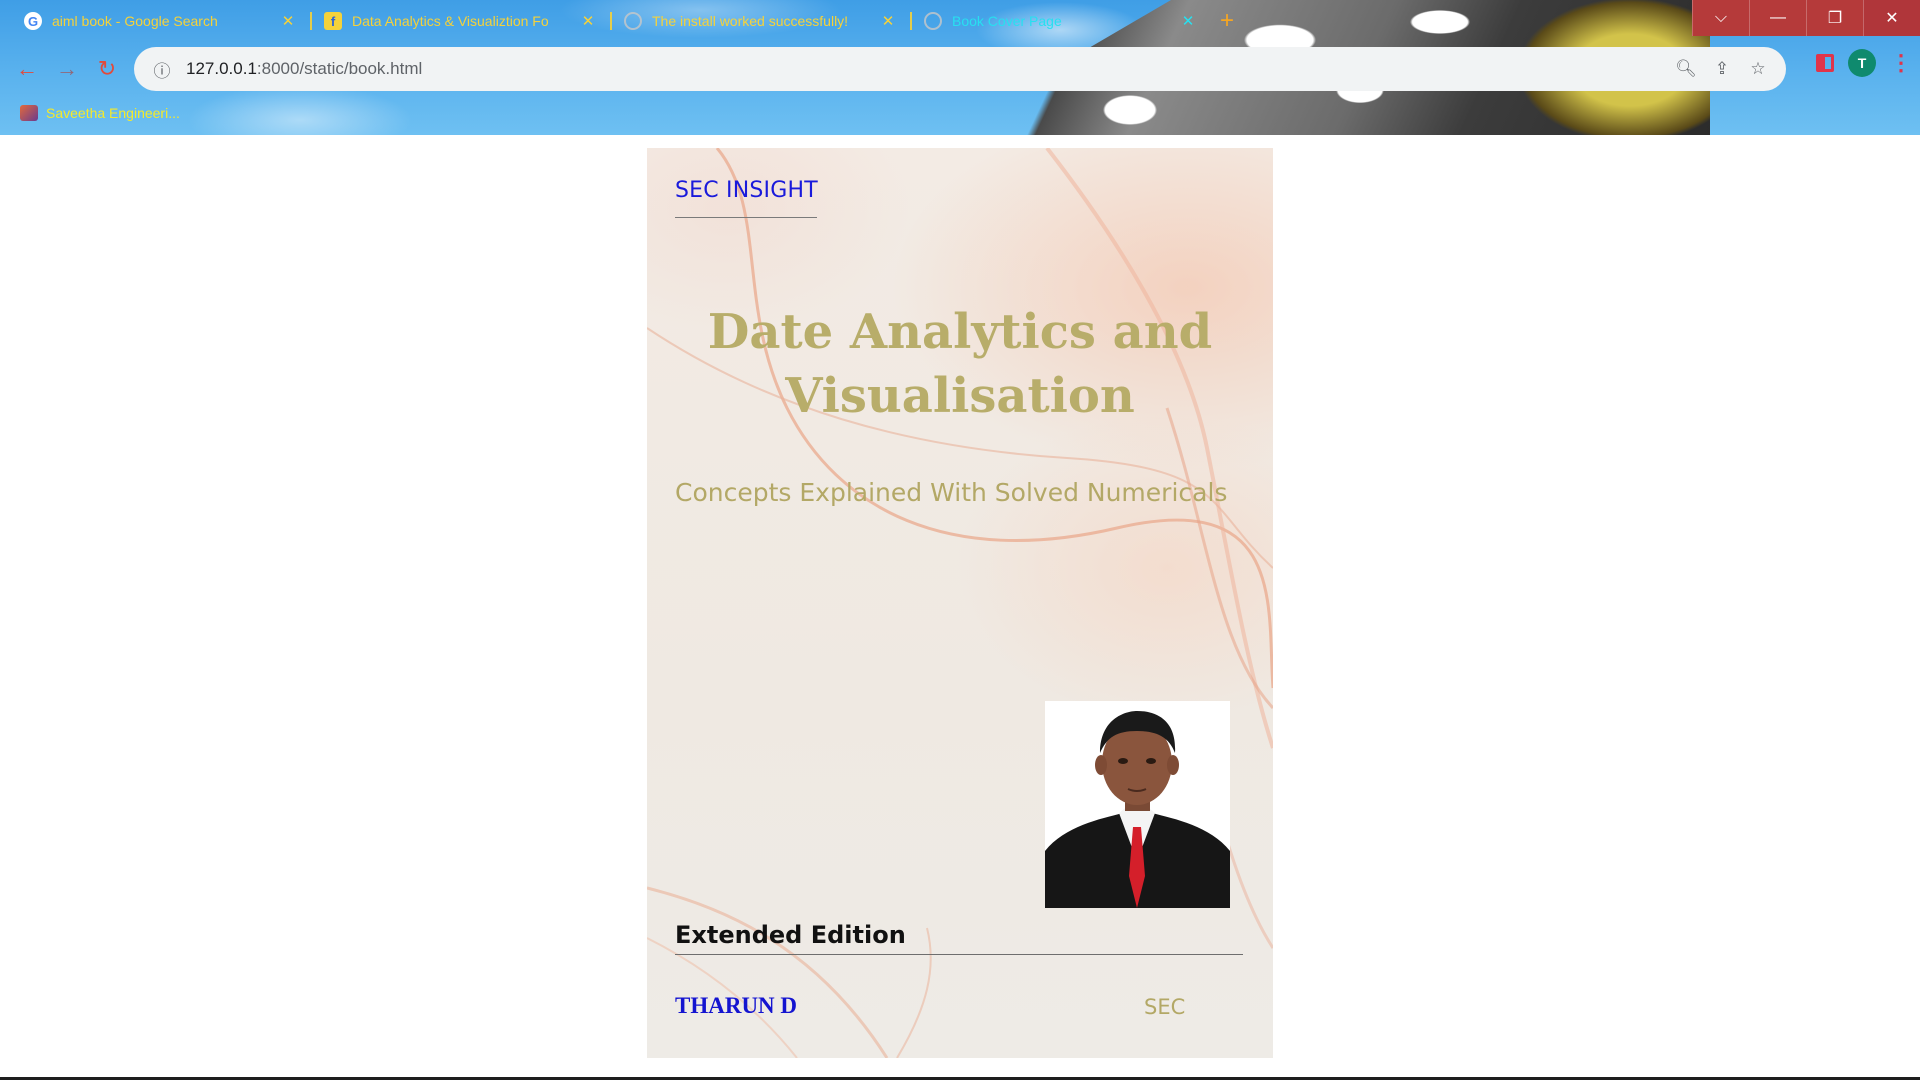 This screenshot has height=1080, width=1920. What do you see at coordinates (333, 21) in the screenshot?
I see `flipkart-icon: f` at bounding box center [333, 21].